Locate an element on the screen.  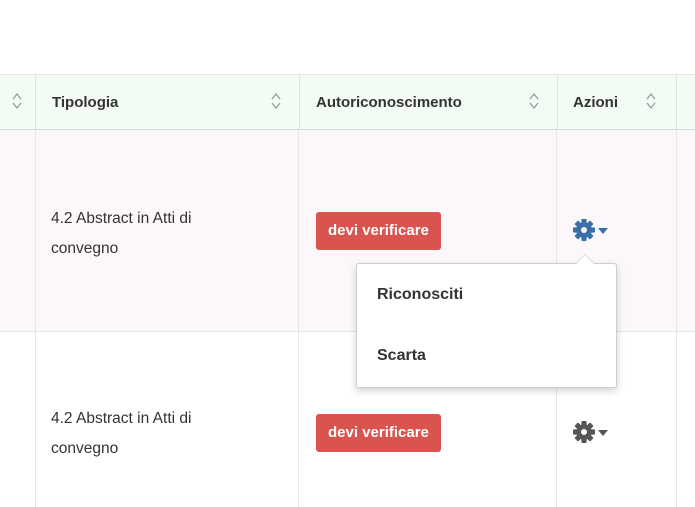
dropdown-caret is located at coordinates (585, 259).